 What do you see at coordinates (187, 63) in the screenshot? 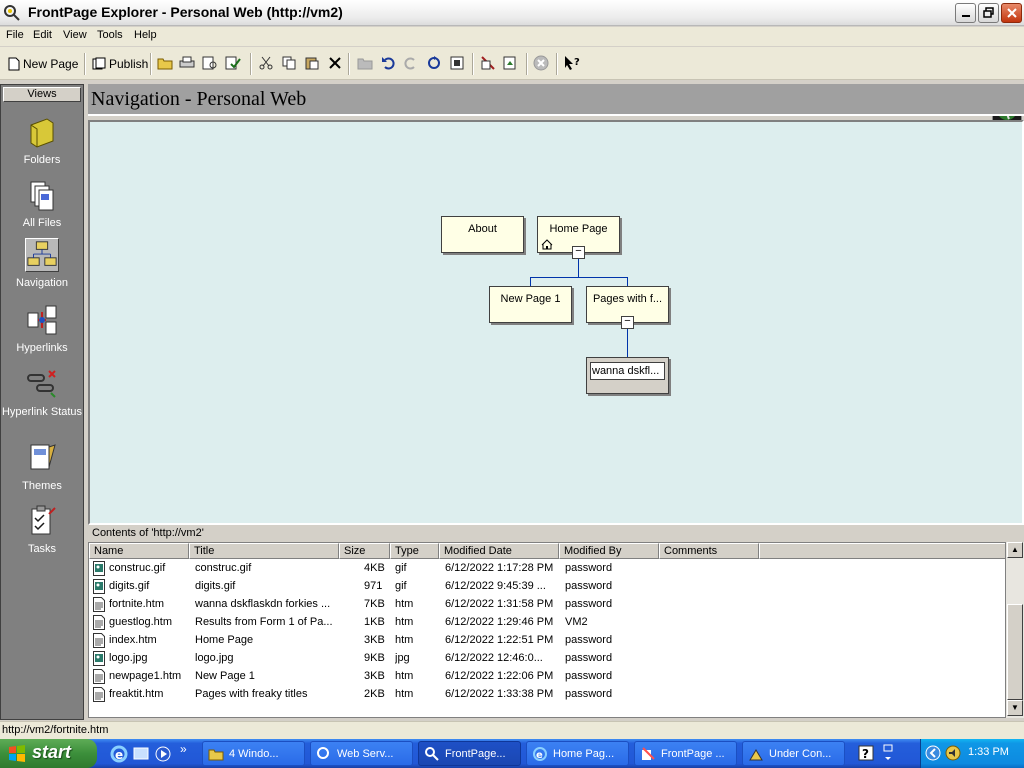
I see `print-icon` at bounding box center [187, 63].